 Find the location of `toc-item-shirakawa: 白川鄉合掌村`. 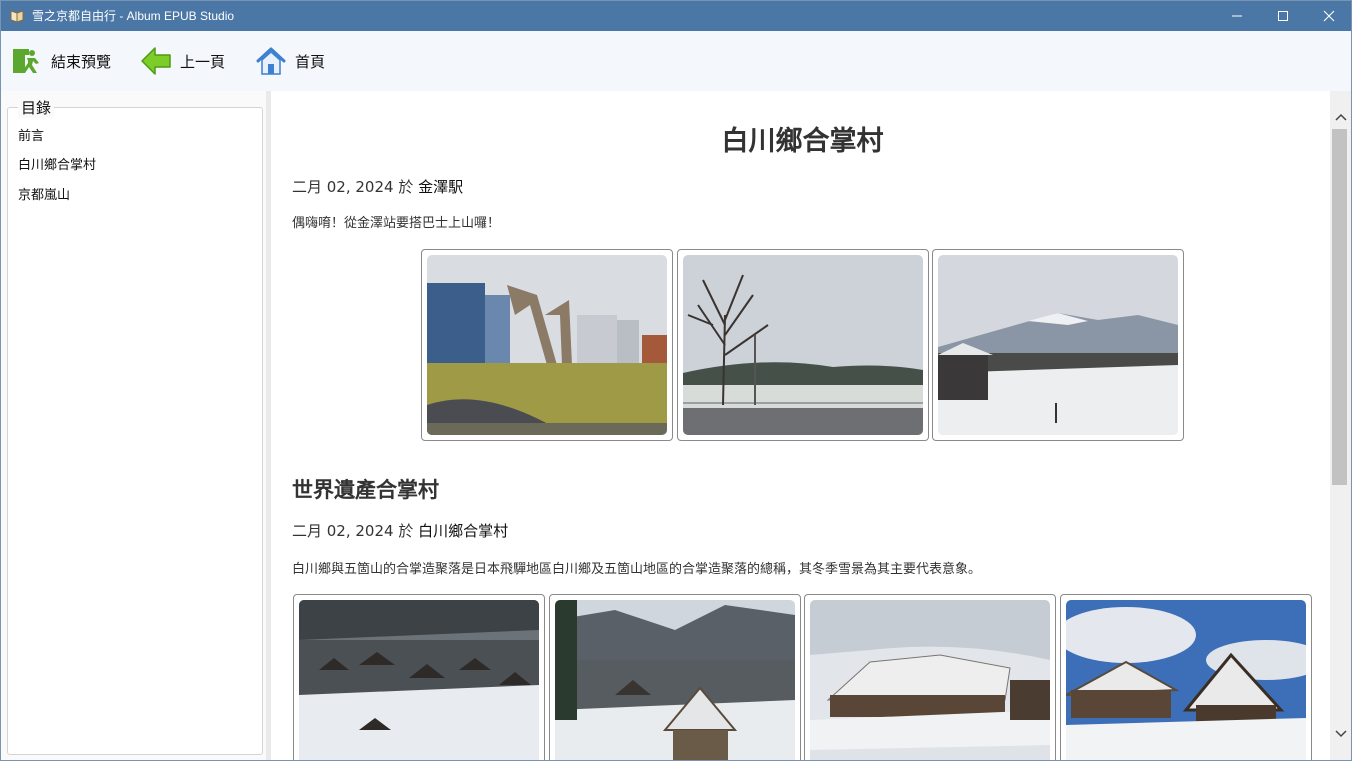

toc-item-shirakawa: 白川鄉合掌村 is located at coordinates (57, 163).